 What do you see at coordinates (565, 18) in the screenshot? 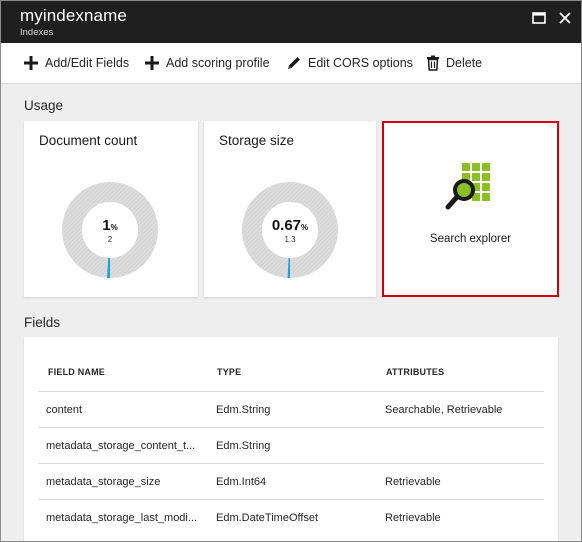
I see `close-icon` at bounding box center [565, 18].